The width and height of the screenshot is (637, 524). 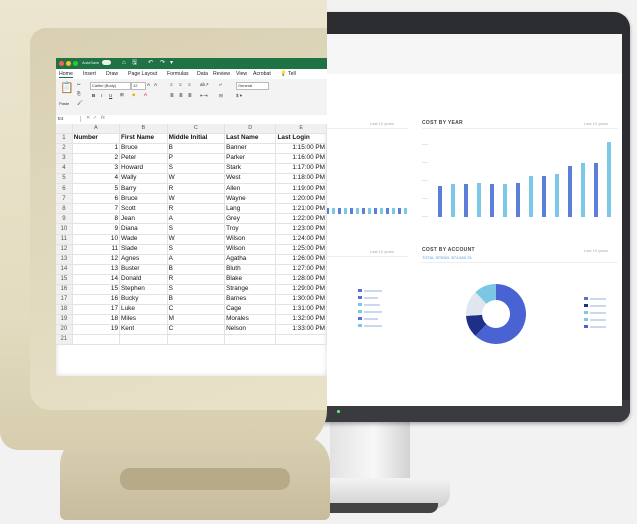 I want to click on cell-login: 1:26:00 PM, so click(x=301, y=259).